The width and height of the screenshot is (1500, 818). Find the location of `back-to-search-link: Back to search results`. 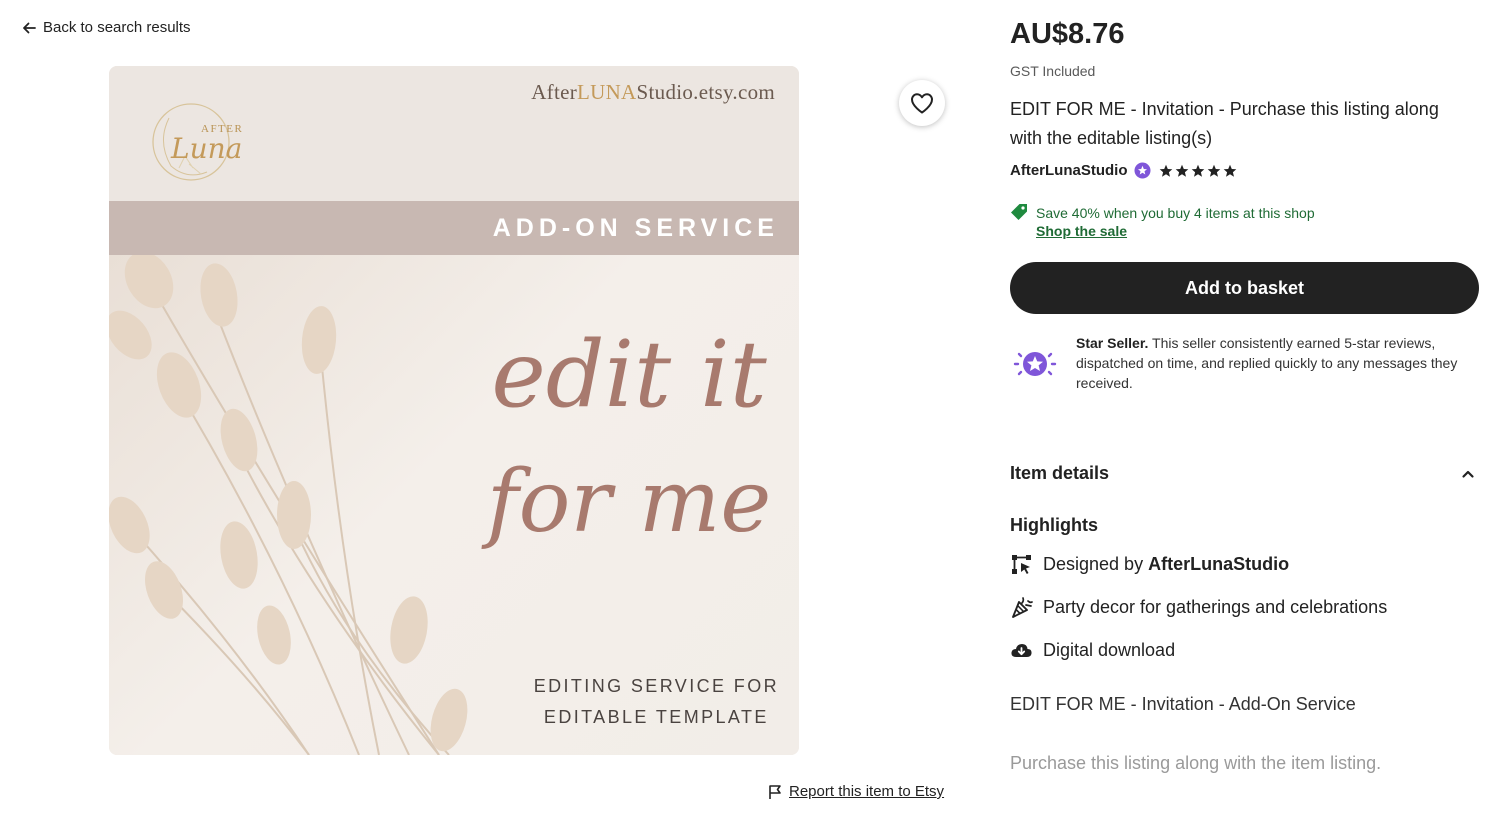

back-to-search-link: Back to search results is located at coordinates (106, 27).